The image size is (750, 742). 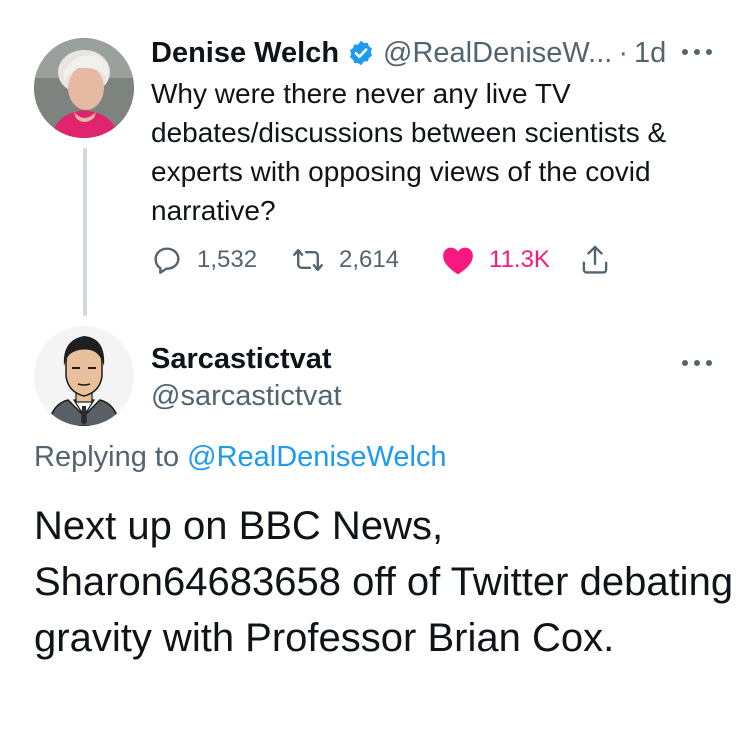 I want to click on verified-badge-icon, so click(x=361, y=53).